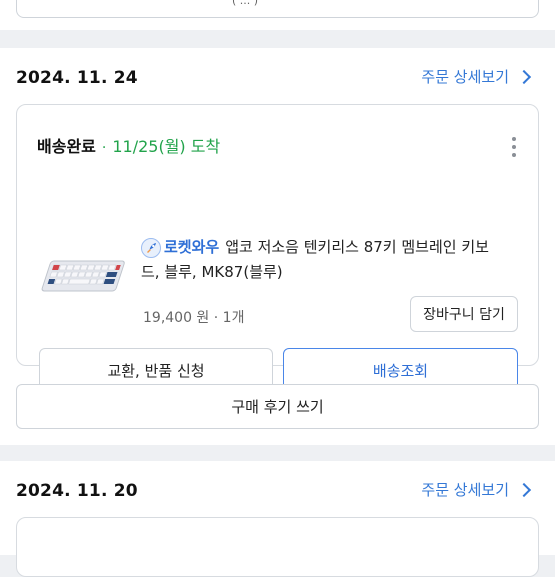 The width and height of the screenshot is (555, 577). I want to click on order-date: 2024. 11. 24, so click(77, 78).